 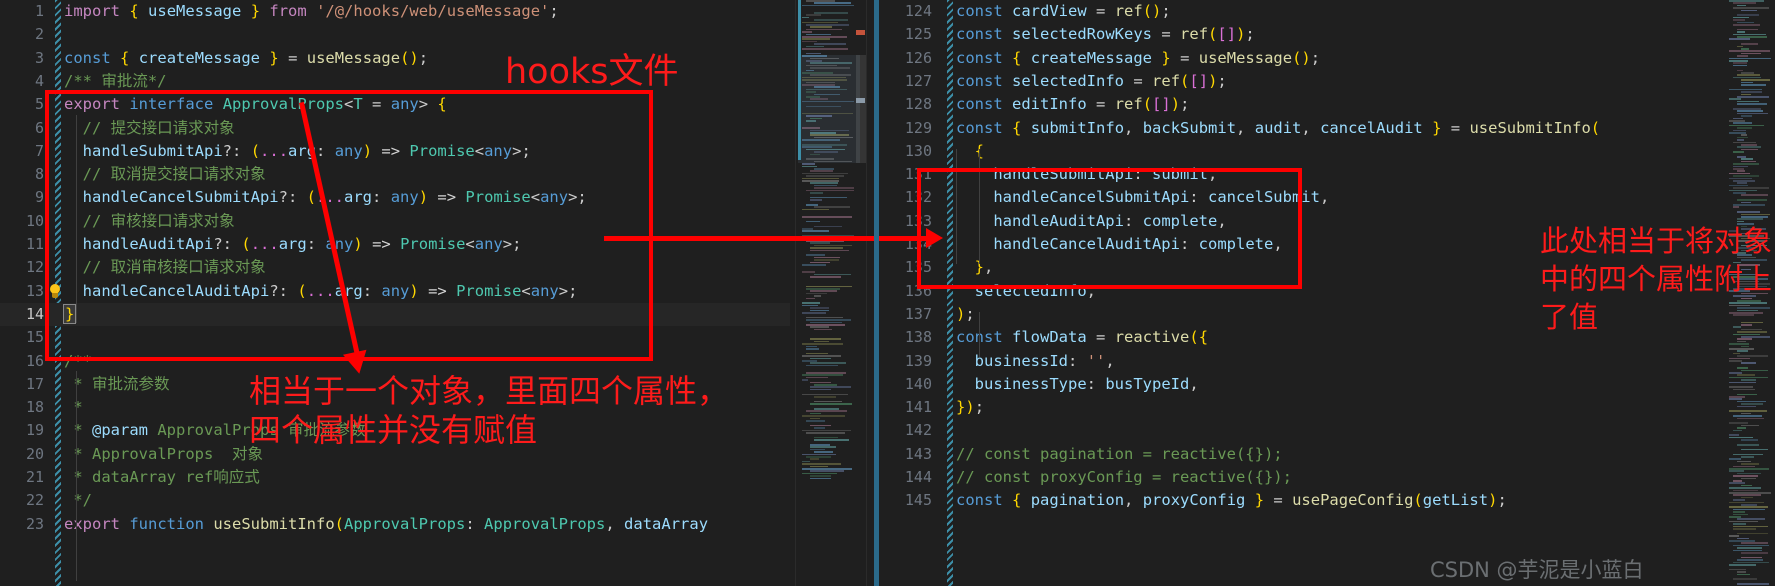 What do you see at coordinates (395, 454) in the screenshot?
I see `code-line: 20 * ApprovalProps 对象` at bounding box center [395, 454].